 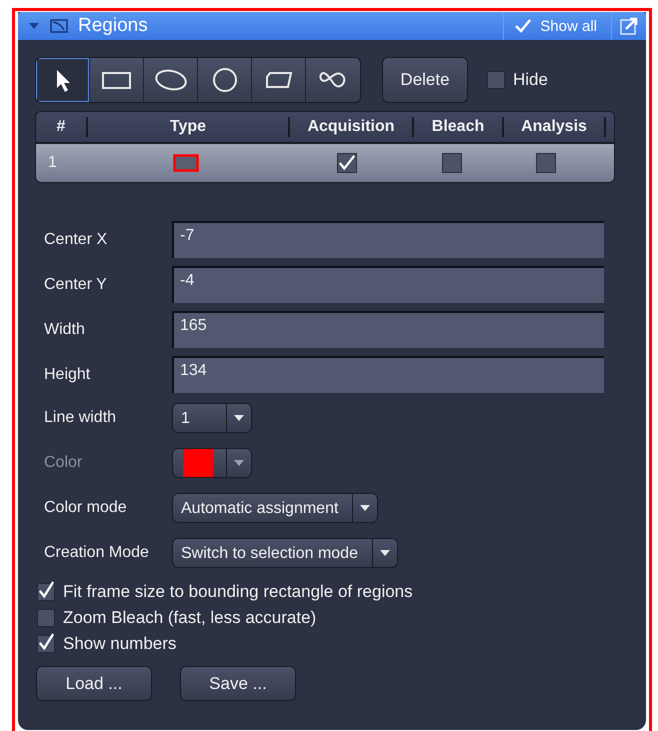 What do you see at coordinates (80, 418) in the screenshot?
I see `dropdown-label: Line width` at bounding box center [80, 418].